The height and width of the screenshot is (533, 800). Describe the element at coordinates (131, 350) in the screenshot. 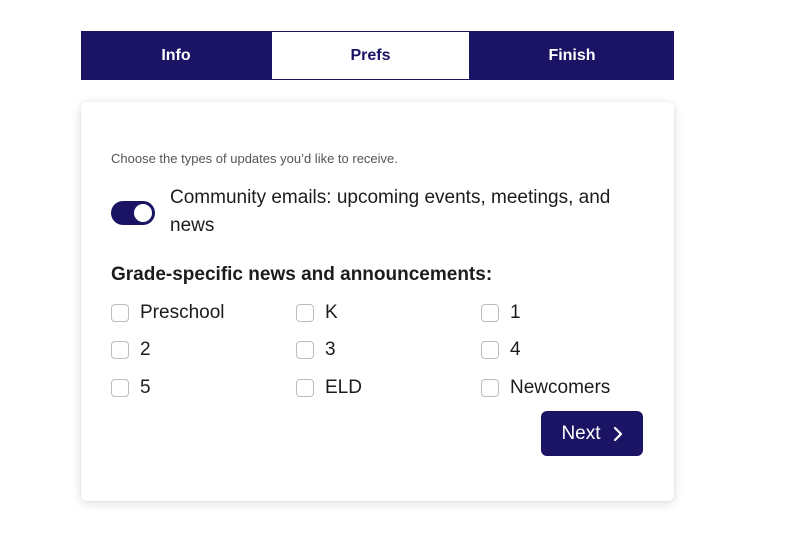

I see `checkbox-2: 2` at that location.